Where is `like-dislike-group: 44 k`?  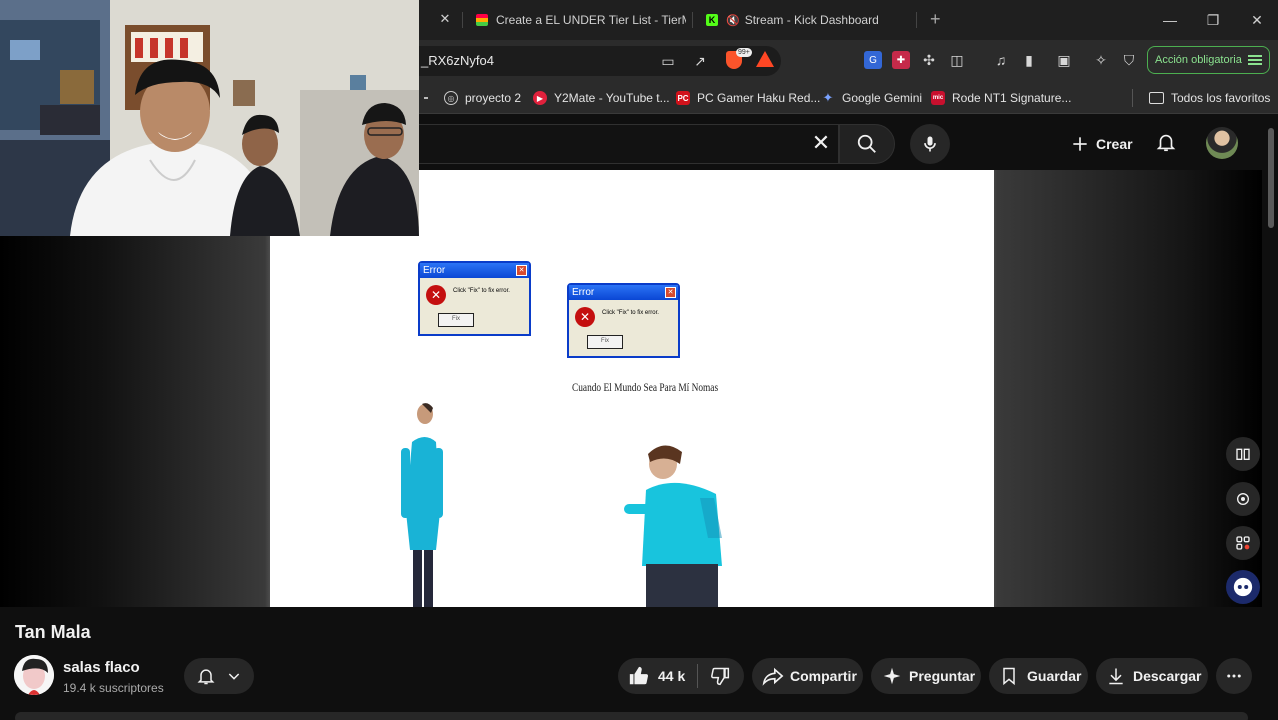 like-dislike-group: 44 k is located at coordinates (681, 676).